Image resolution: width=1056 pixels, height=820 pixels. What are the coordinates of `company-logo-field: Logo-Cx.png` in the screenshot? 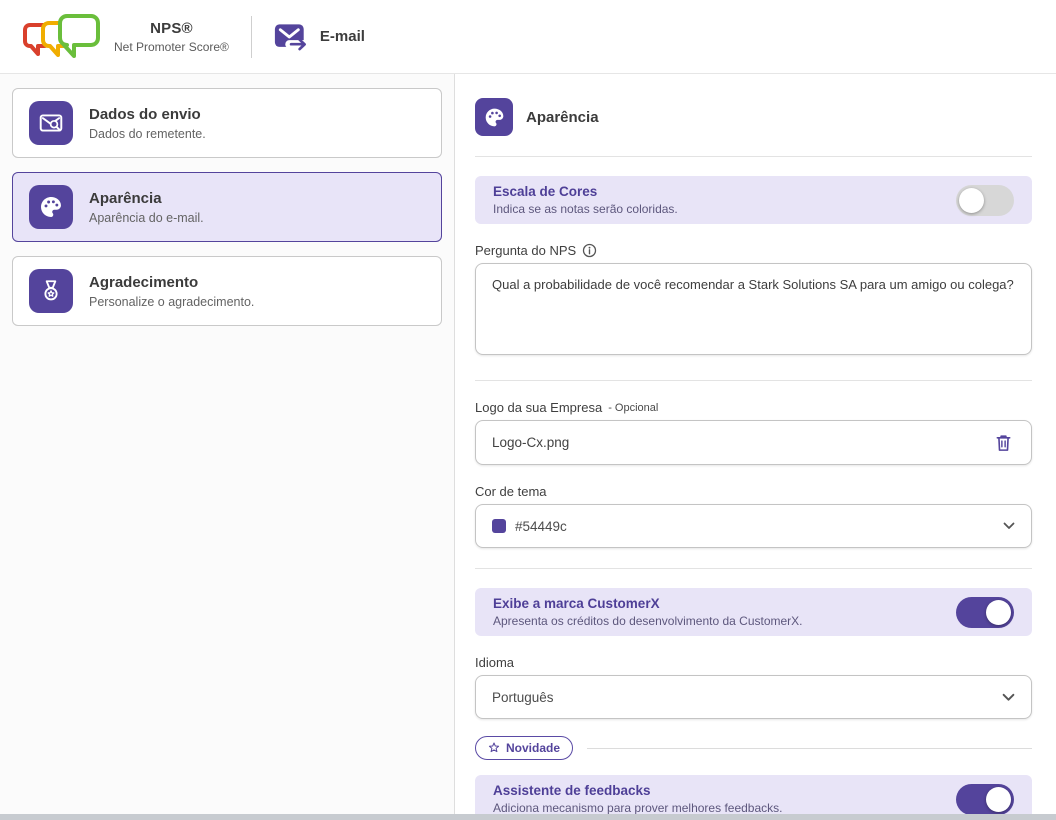 It's located at (753, 442).